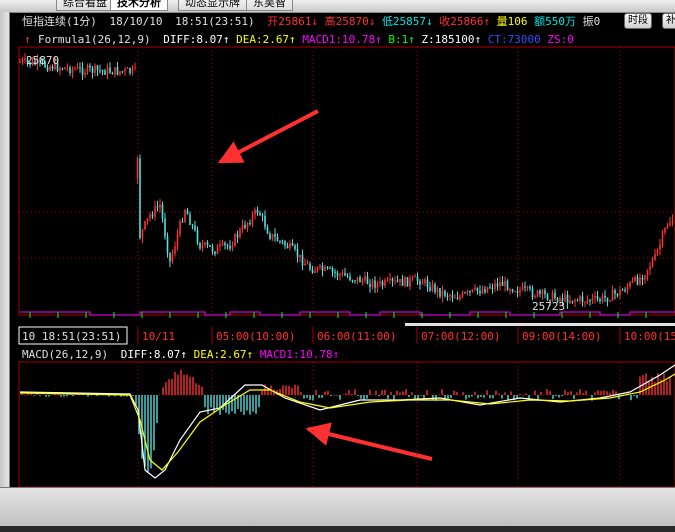 Image resolution: width=675 pixels, height=532 pixels. I want to click on formula-item-6: ZS:0, so click(560, 39).